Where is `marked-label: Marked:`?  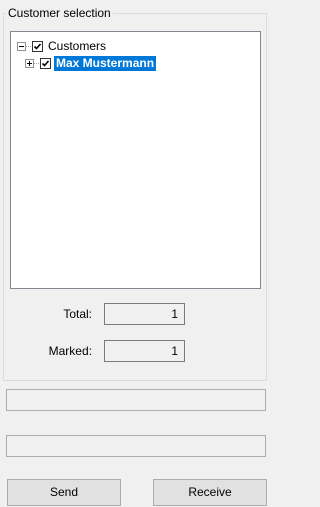 marked-label: Marked: is located at coordinates (70, 351).